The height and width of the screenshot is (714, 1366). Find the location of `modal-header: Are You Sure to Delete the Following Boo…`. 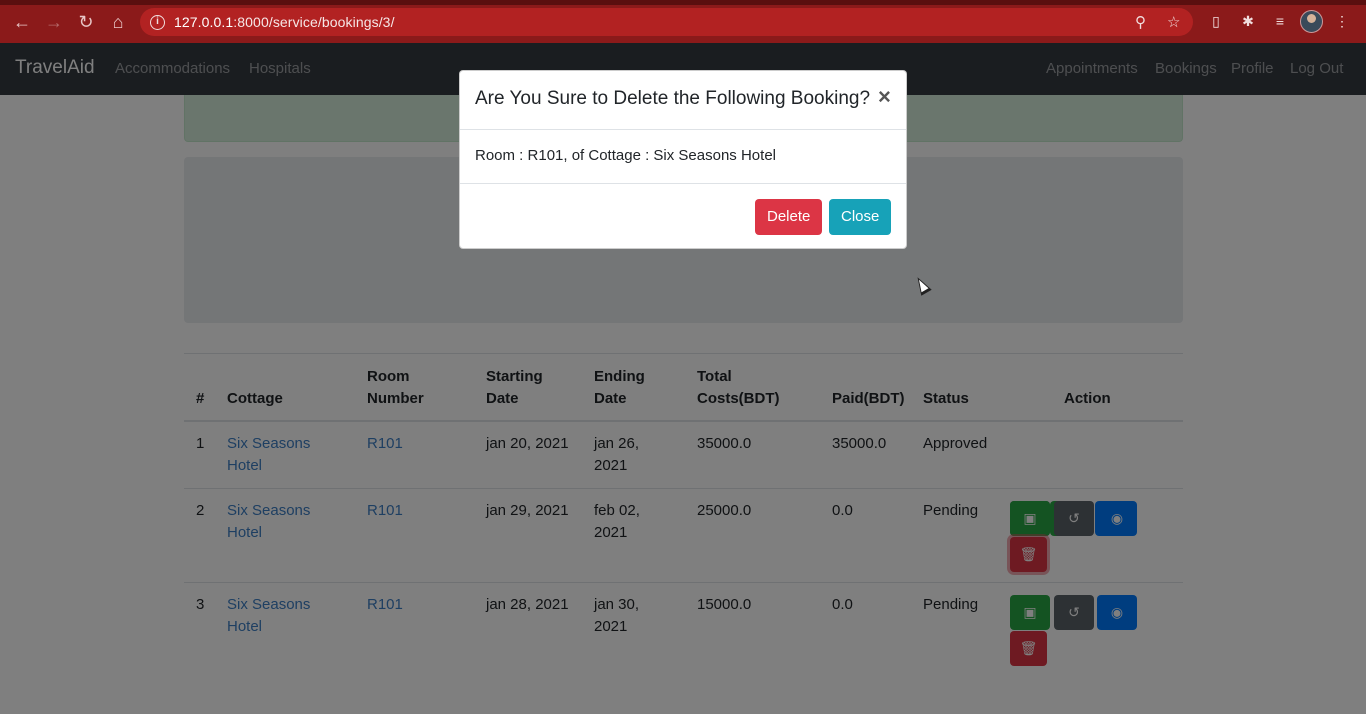

modal-header: Are You Sure to Delete the Following Boo… is located at coordinates (683, 100).